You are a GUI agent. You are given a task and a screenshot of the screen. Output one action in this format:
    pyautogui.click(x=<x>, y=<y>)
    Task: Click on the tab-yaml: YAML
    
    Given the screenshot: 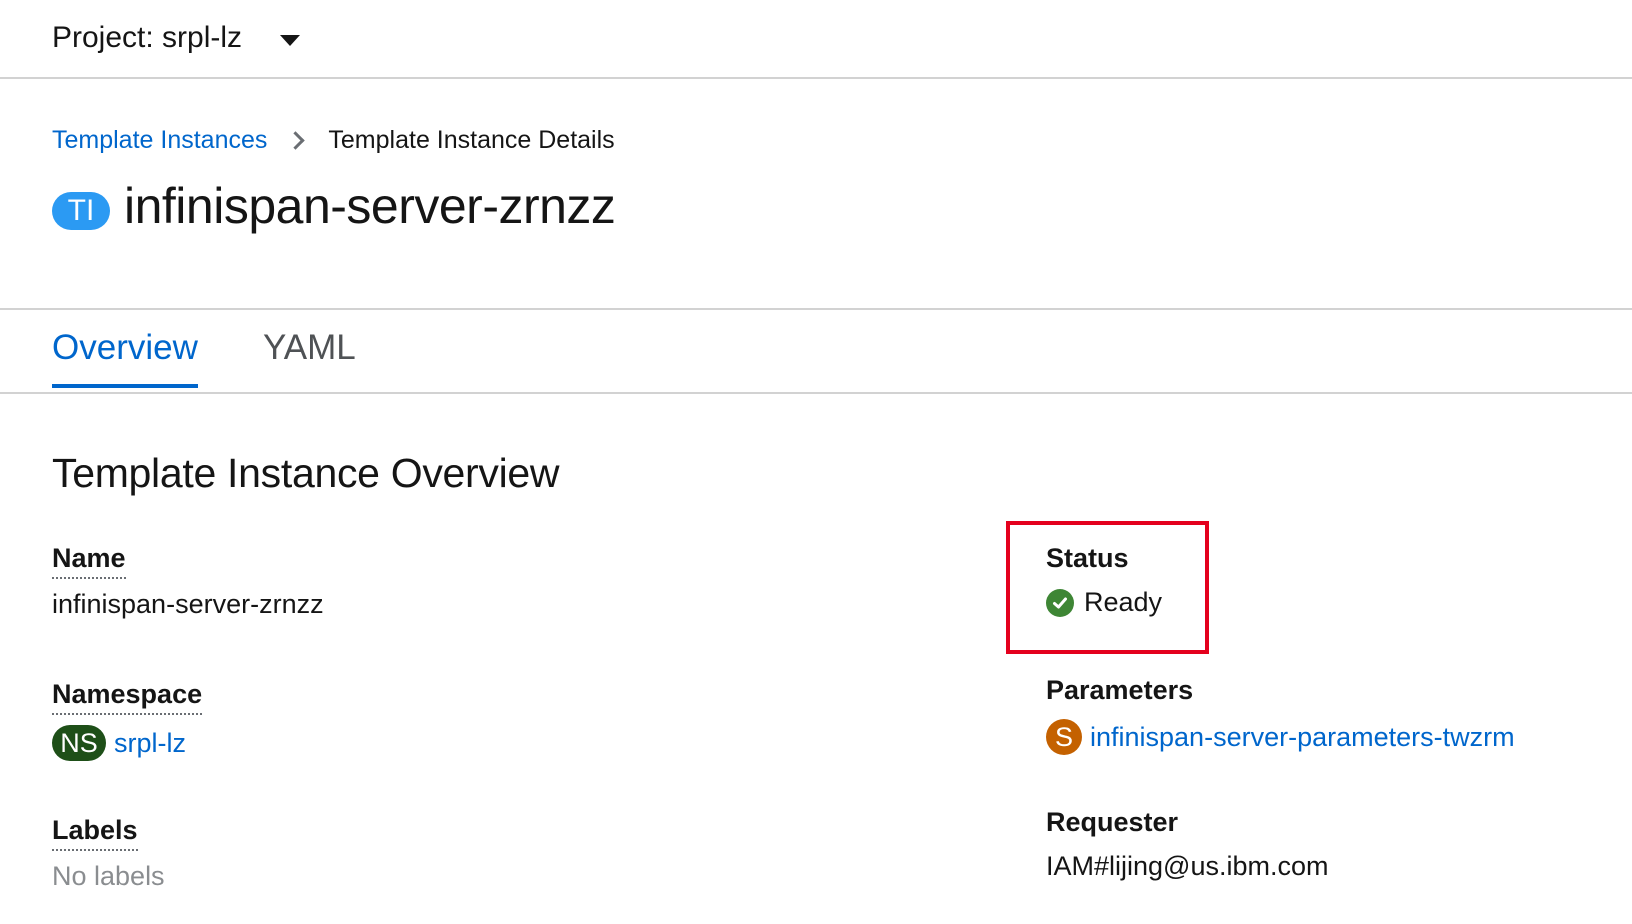 What is the action you would take?
    pyautogui.click(x=309, y=358)
    